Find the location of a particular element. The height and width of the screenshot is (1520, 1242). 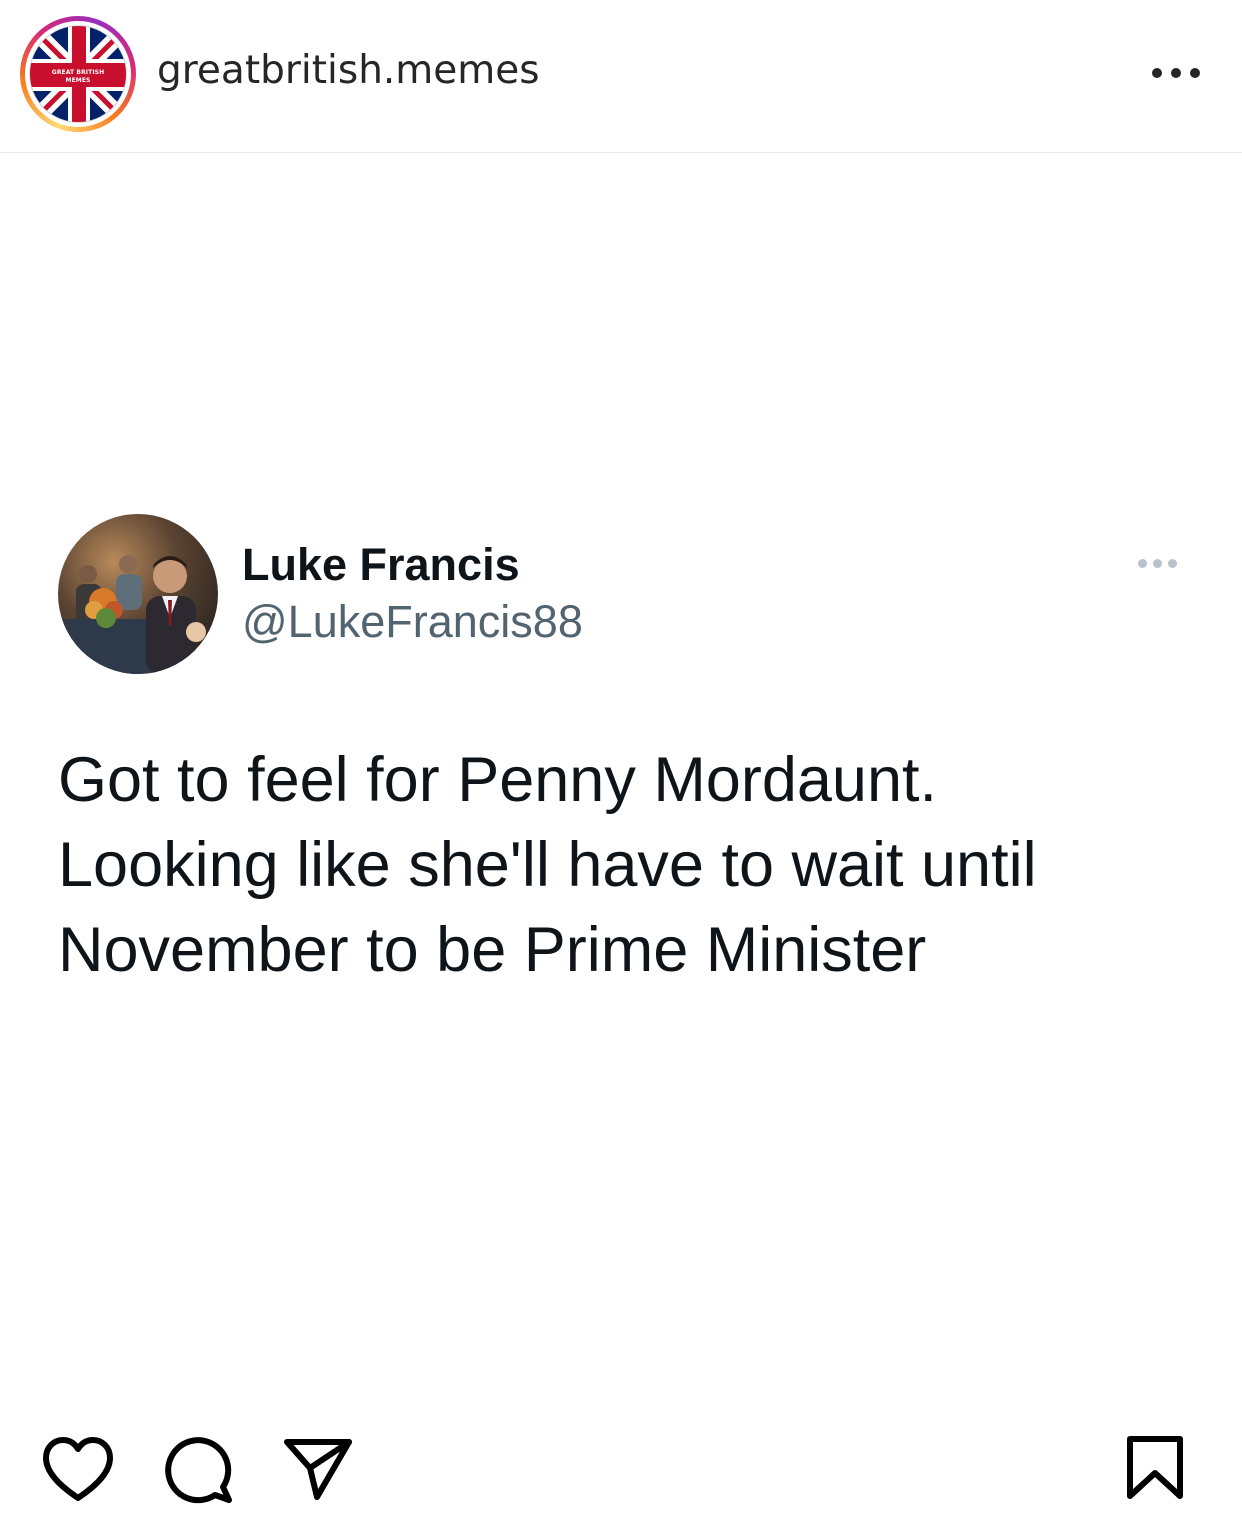

send-icon is located at coordinates (318, 1469).